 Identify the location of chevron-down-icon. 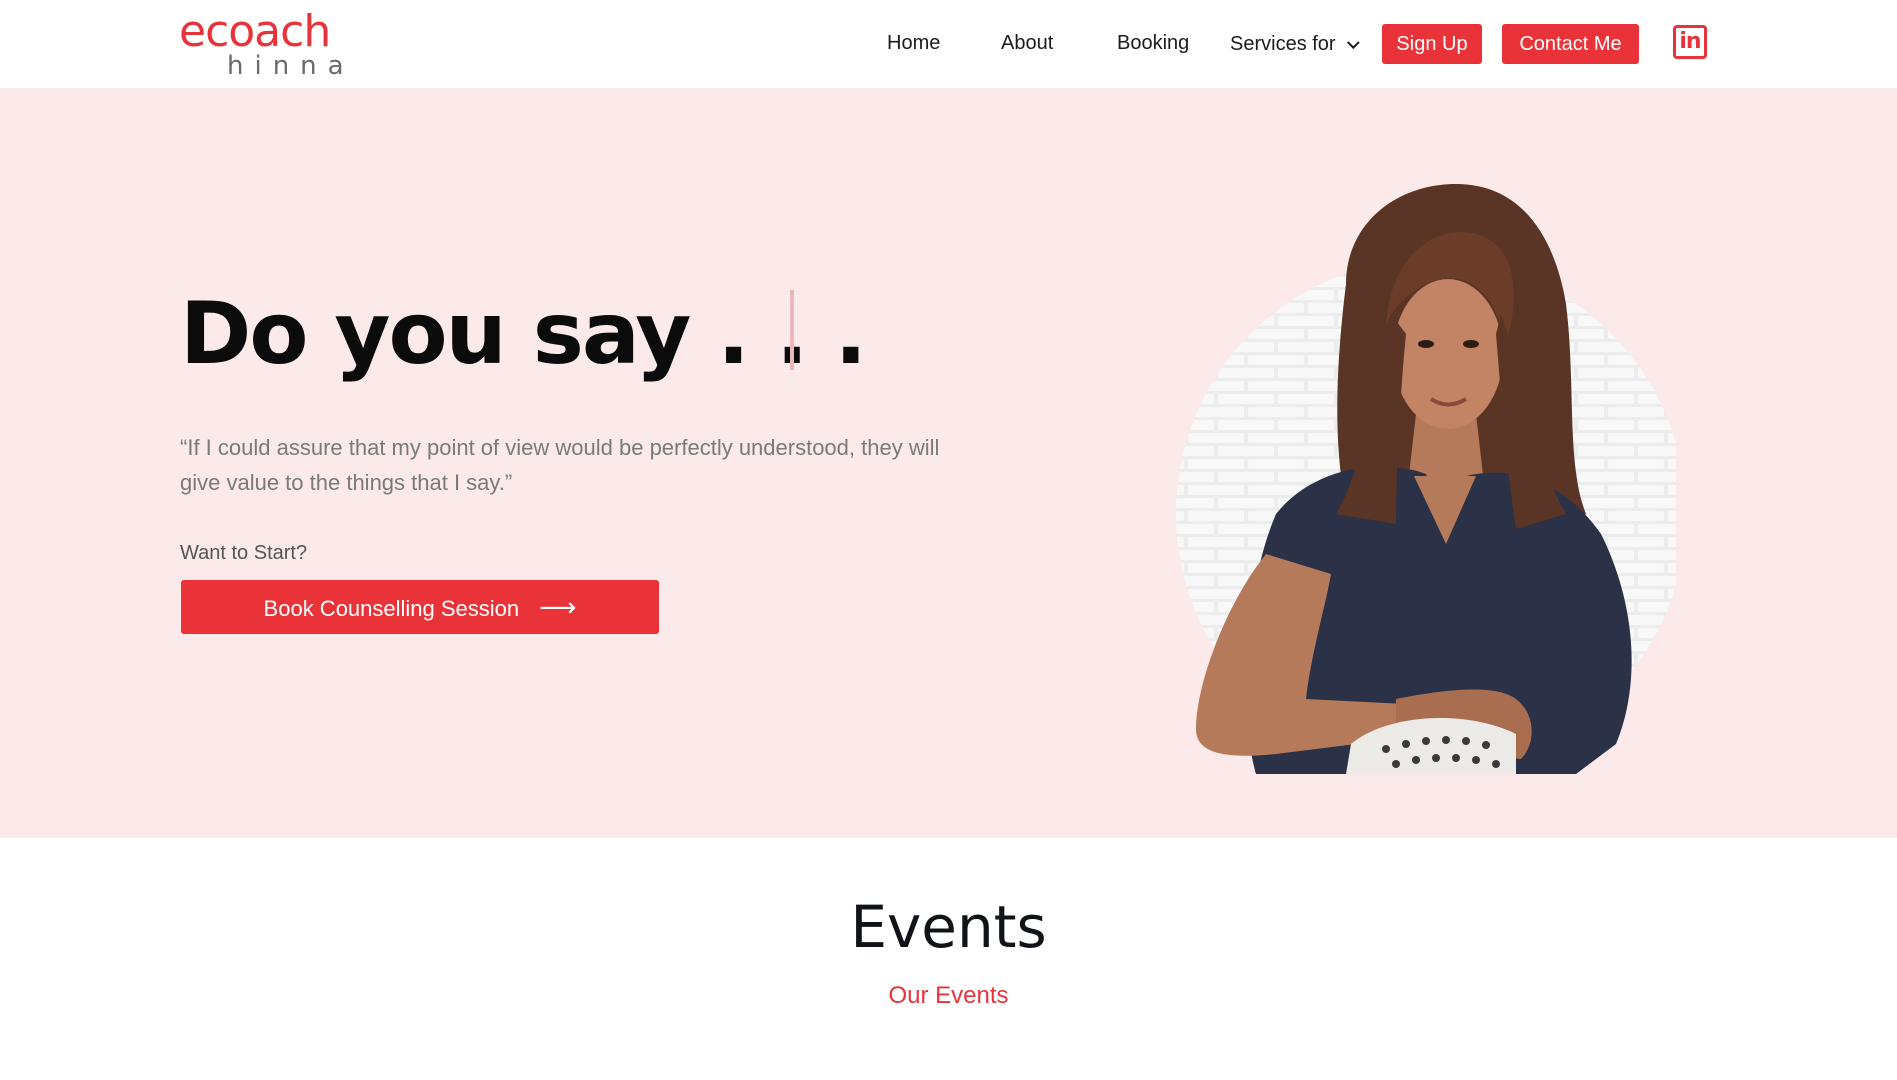
(1353, 43).